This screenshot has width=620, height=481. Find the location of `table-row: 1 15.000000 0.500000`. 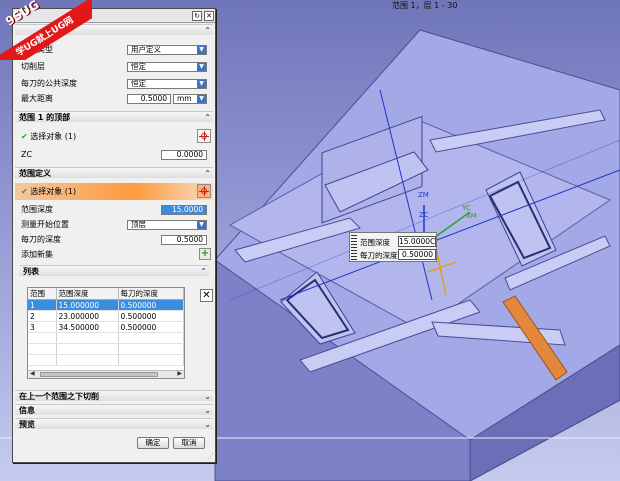

table-row: 1 15.000000 0.500000 is located at coordinates (106, 305).